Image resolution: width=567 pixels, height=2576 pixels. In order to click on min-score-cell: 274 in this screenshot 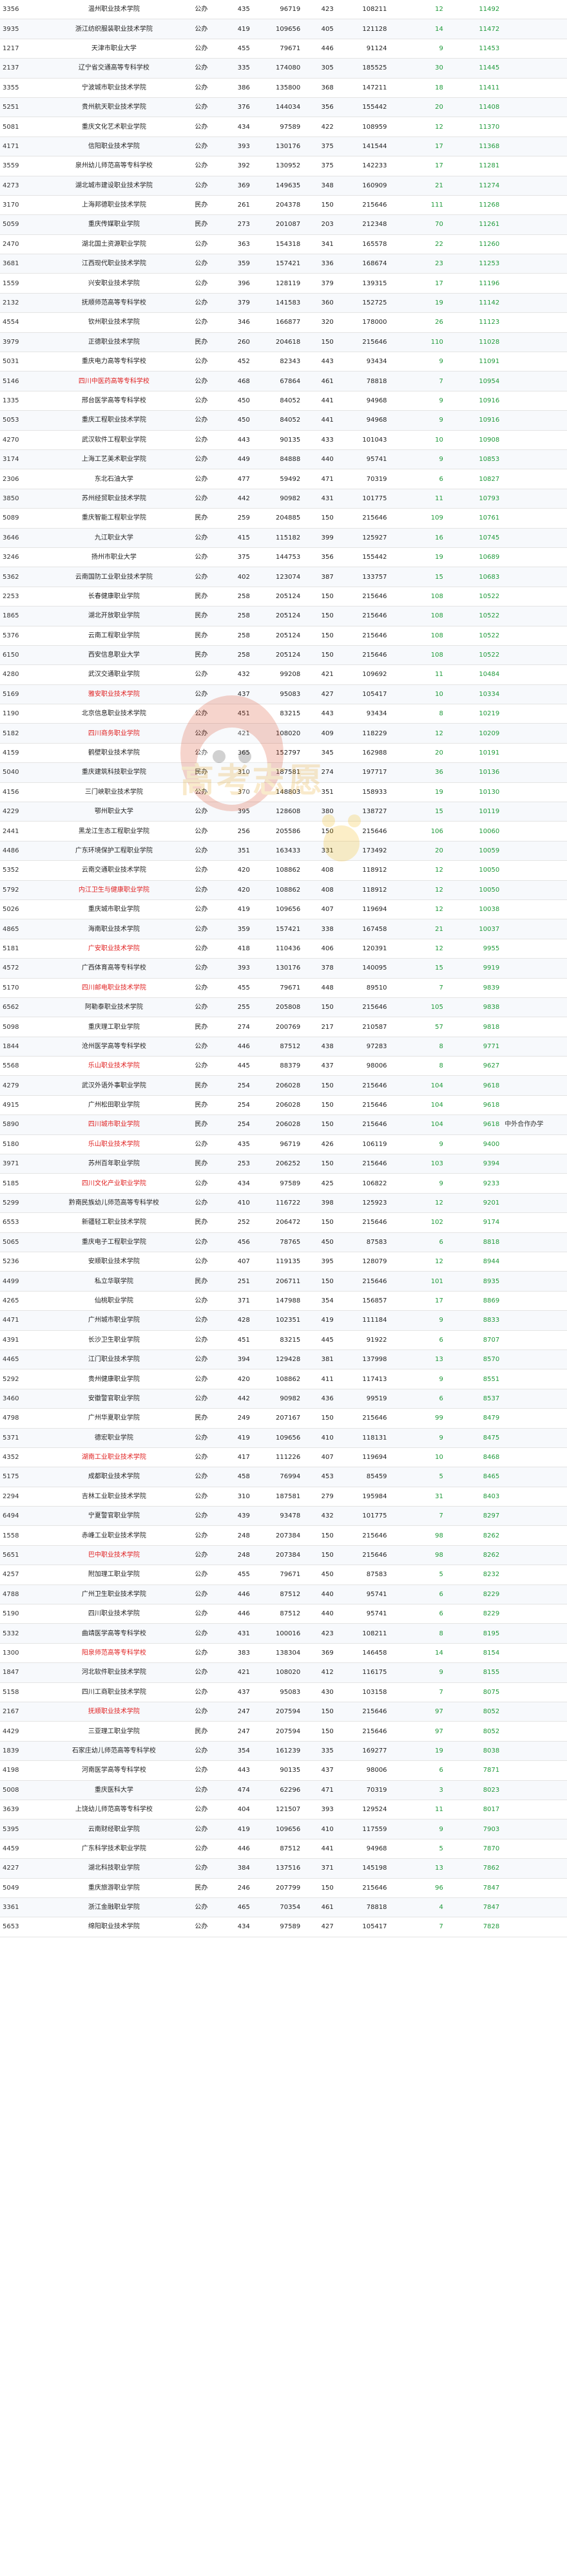, I will do `click(235, 1027)`.